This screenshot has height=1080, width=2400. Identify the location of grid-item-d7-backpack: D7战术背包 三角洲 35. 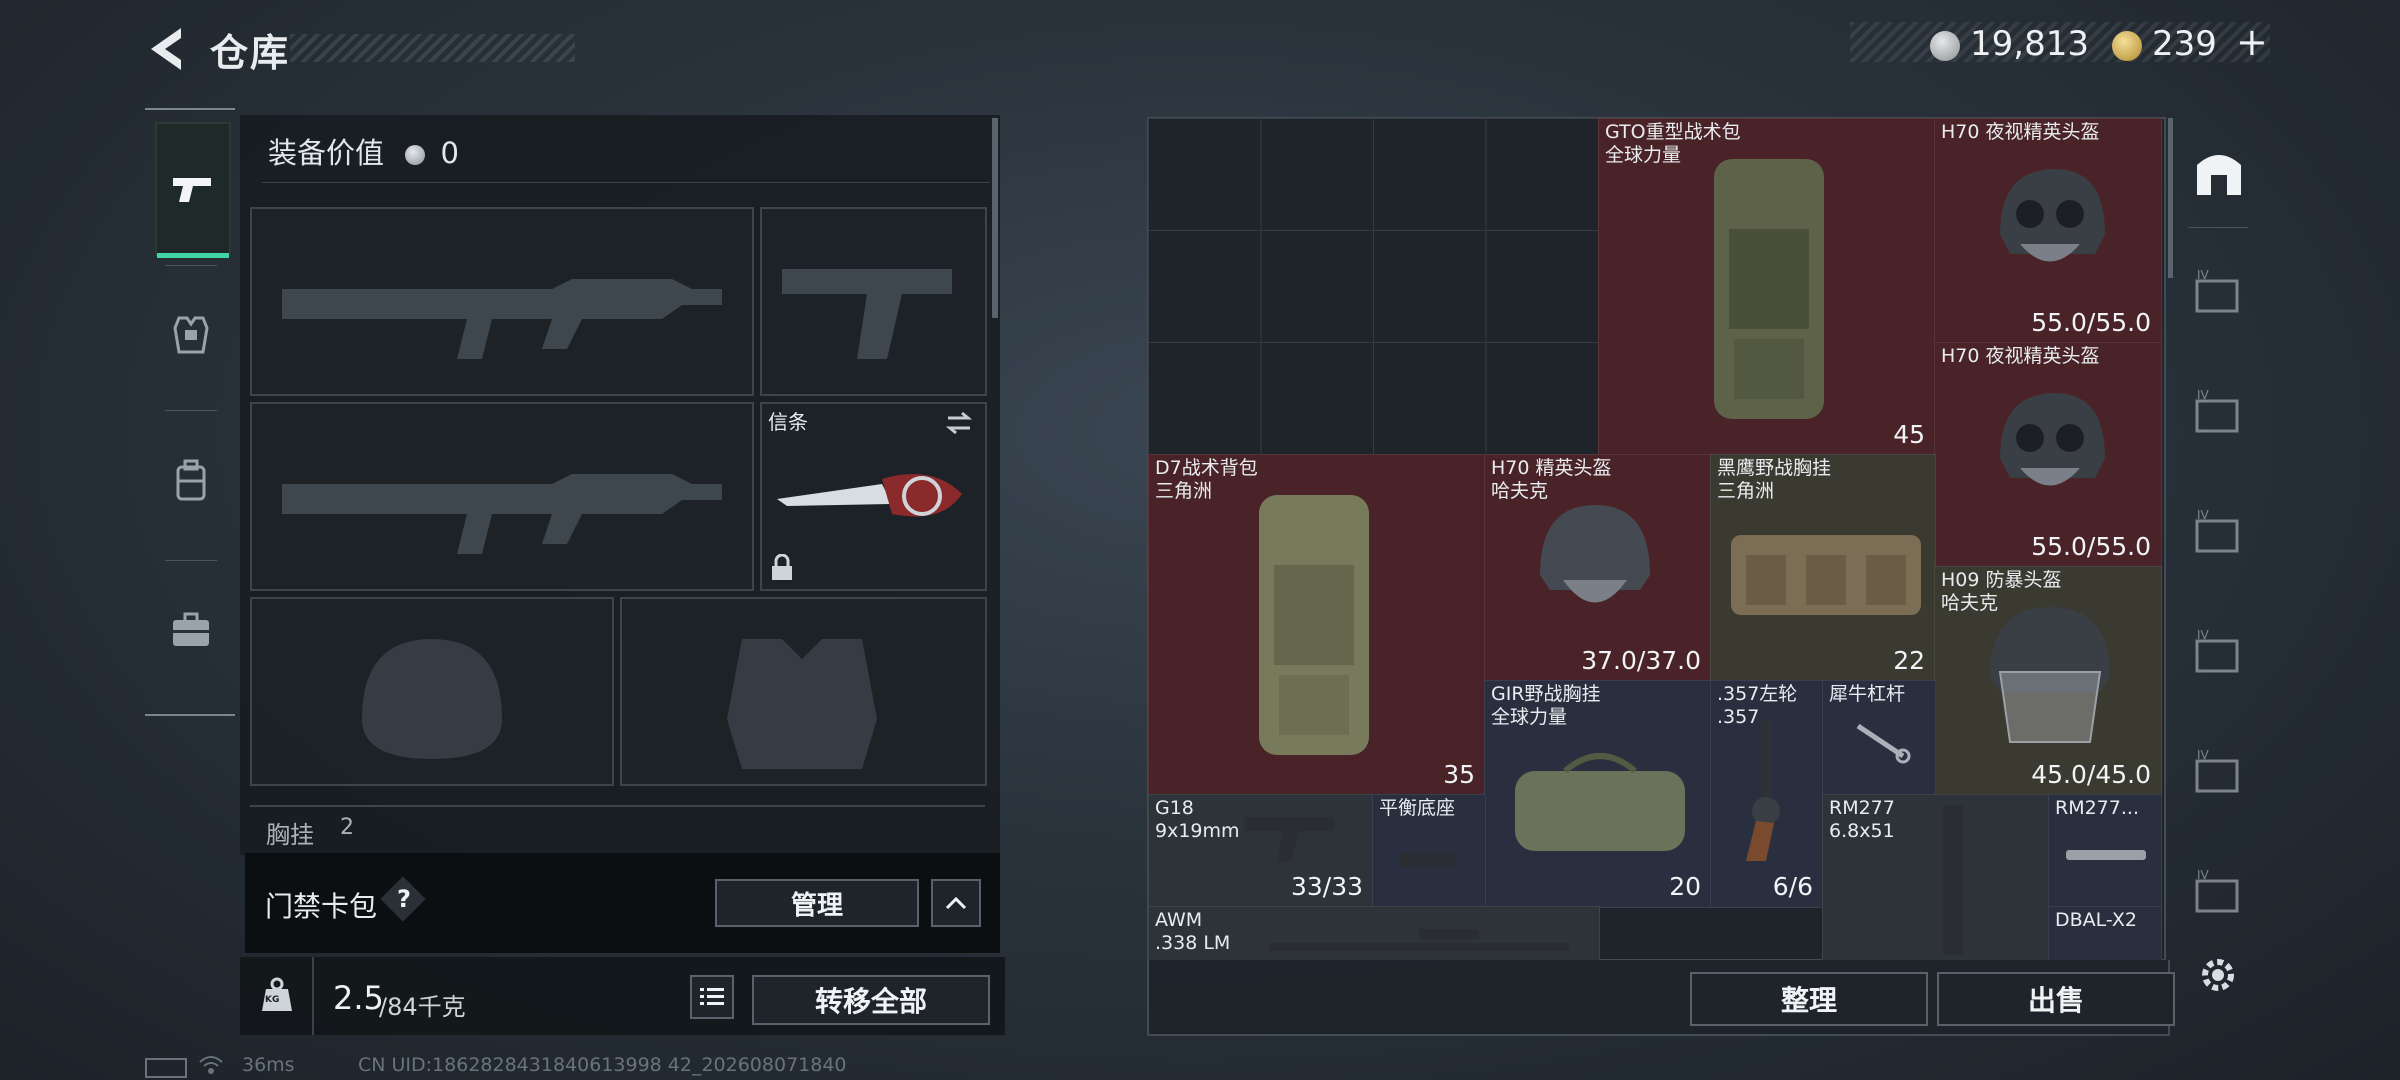
(1317, 625).